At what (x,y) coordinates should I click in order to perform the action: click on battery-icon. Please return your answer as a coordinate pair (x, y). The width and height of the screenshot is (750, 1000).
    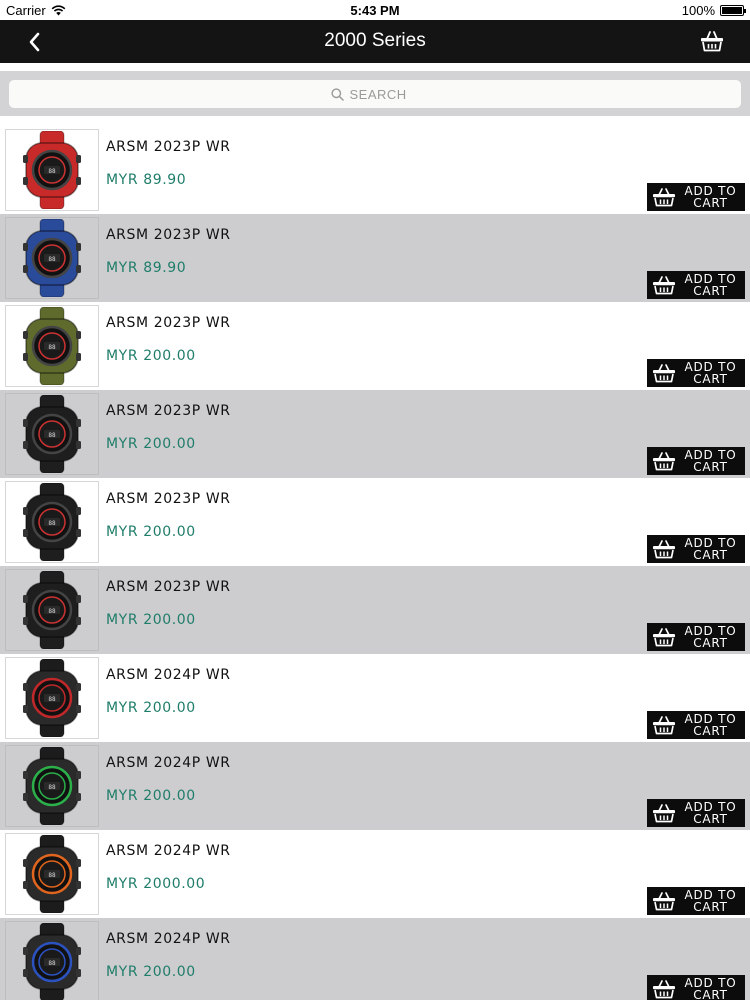
    Looking at the image, I should click on (733, 10).